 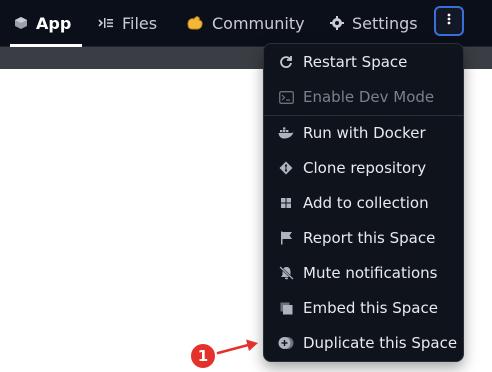 I want to click on duplicate-icon, so click(x=286, y=343).